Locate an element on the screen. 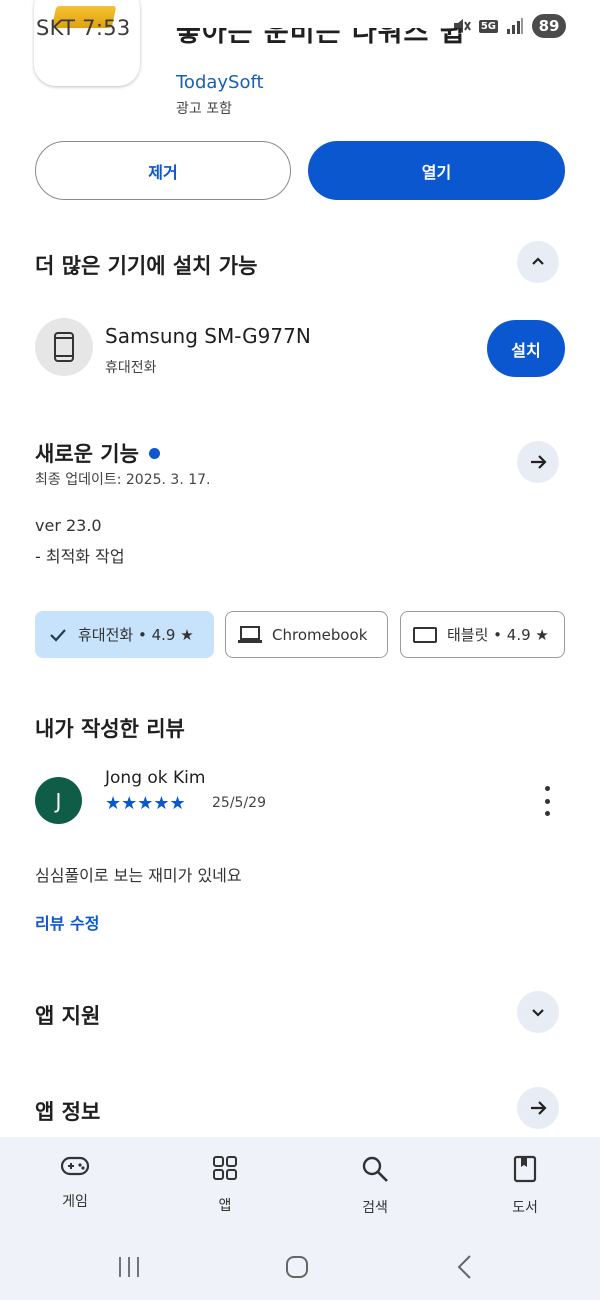  search-icon is located at coordinates (375, 1169).